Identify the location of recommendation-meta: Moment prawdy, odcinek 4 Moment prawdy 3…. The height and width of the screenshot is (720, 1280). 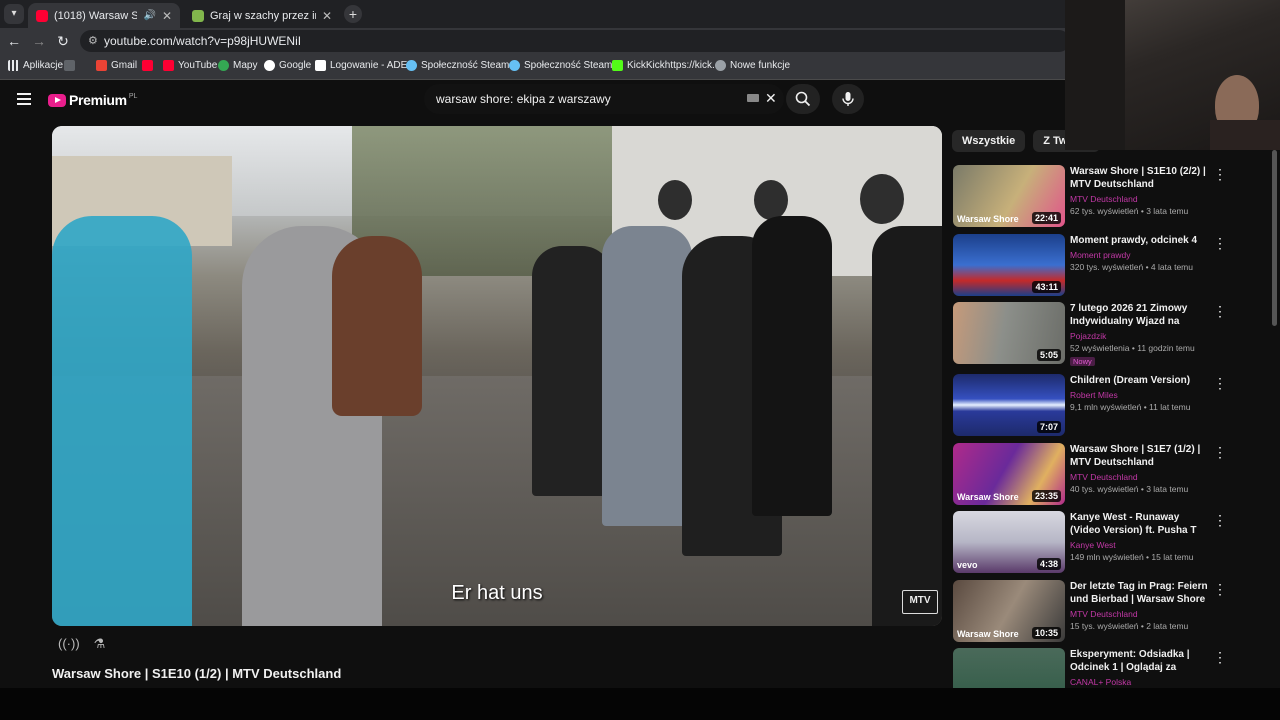
(1139, 253).